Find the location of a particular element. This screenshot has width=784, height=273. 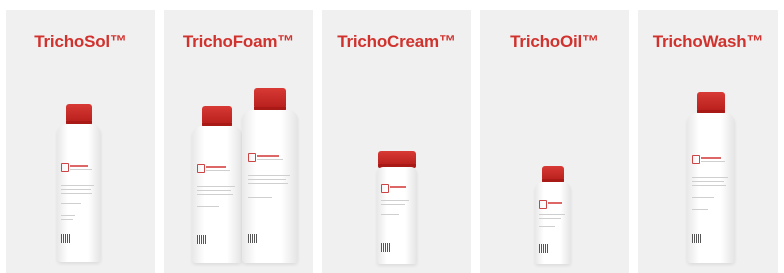

jar-icon is located at coordinates (397, 207).